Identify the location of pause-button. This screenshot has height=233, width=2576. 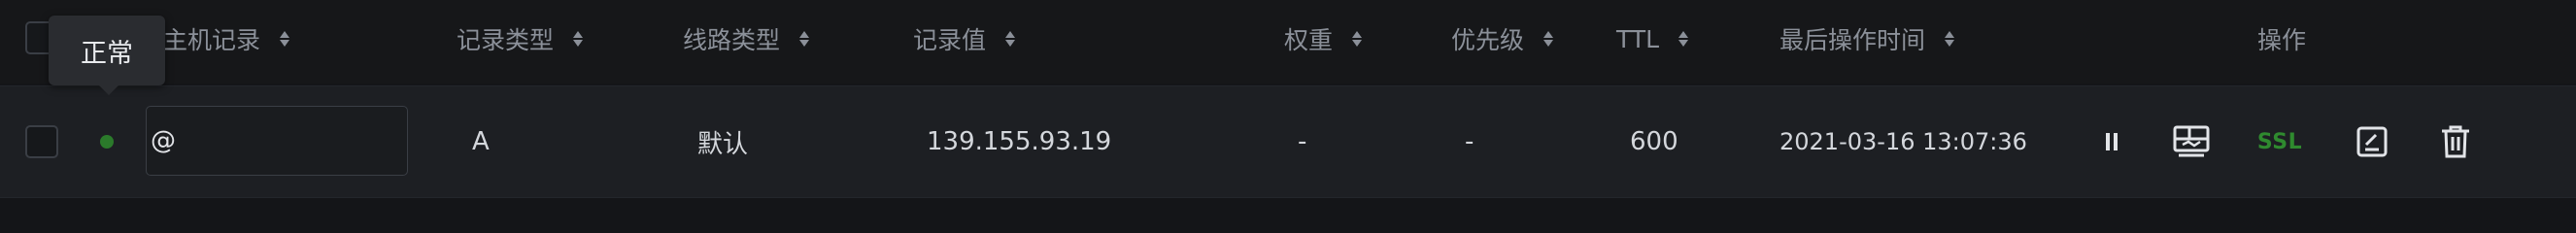
(2111, 141).